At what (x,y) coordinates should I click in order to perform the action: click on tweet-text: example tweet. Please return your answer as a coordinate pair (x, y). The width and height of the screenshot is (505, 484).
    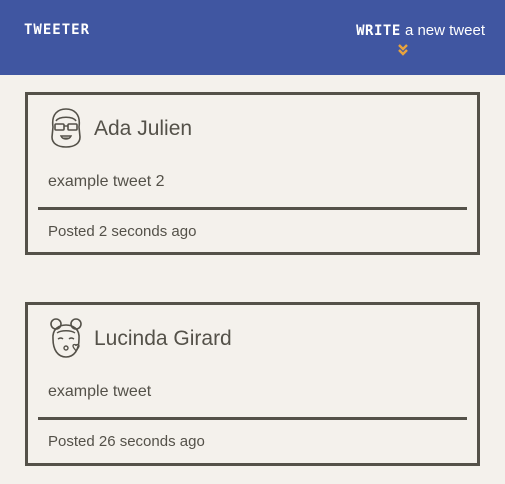
    Looking at the image, I should click on (100, 391).